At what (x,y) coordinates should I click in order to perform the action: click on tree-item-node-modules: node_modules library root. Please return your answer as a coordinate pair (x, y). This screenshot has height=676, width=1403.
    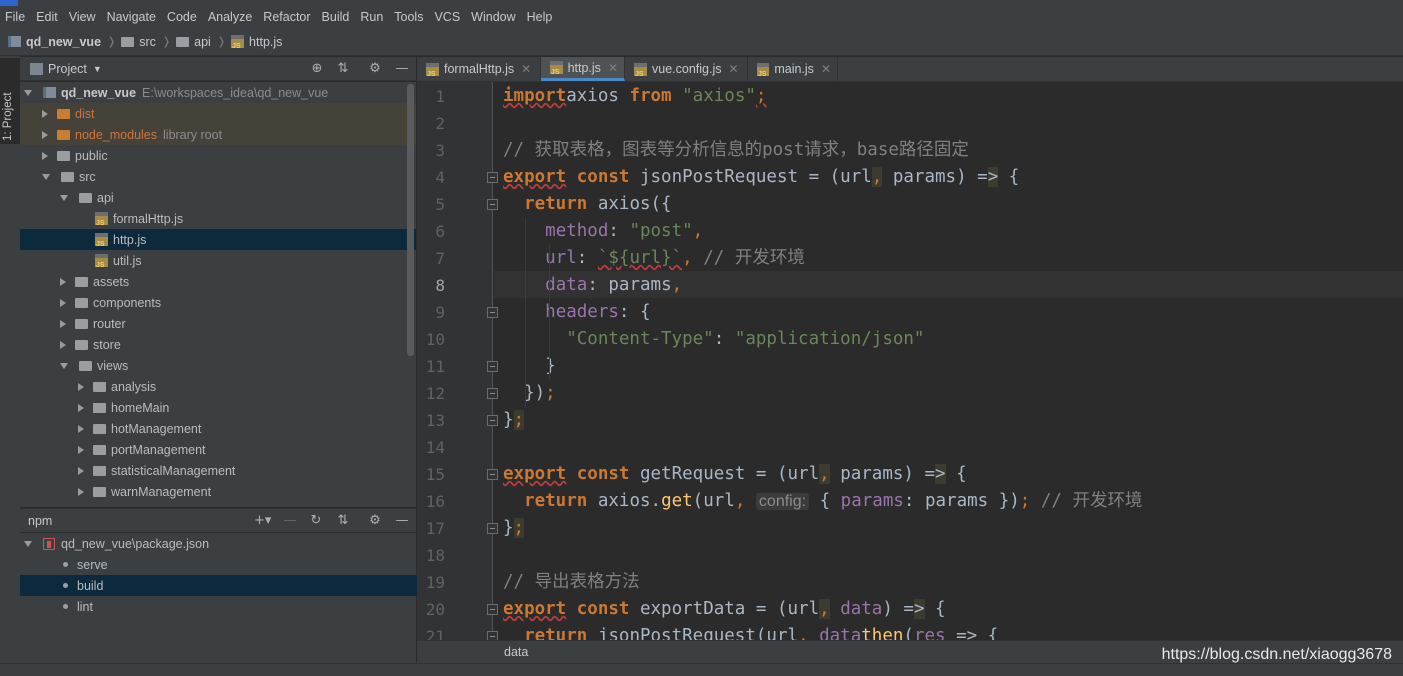
    Looking at the image, I should click on (218, 134).